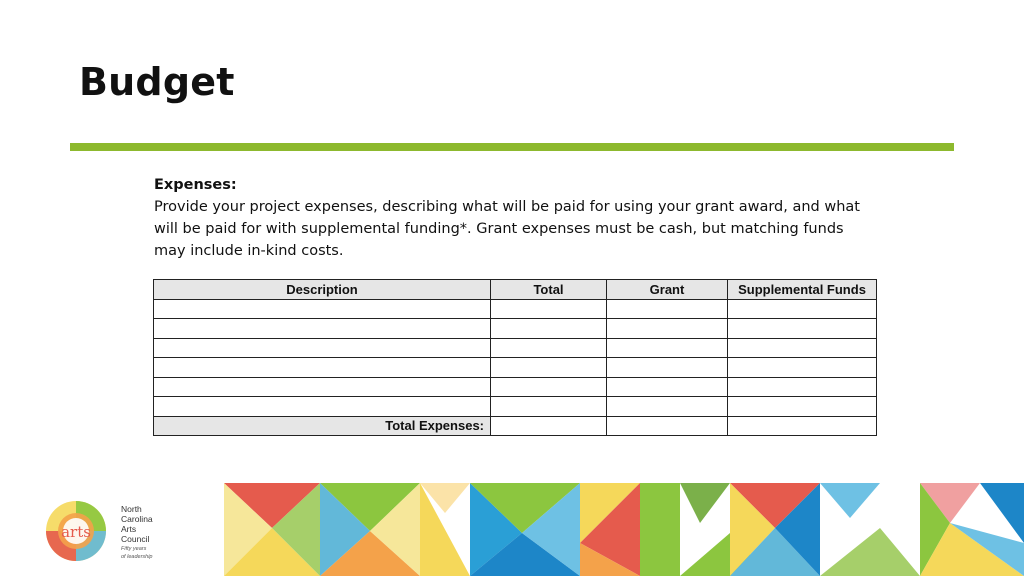  What do you see at coordinates (322, 289) in the screenshot?
I see `header-description: Description` at bounding box center [322, 289].